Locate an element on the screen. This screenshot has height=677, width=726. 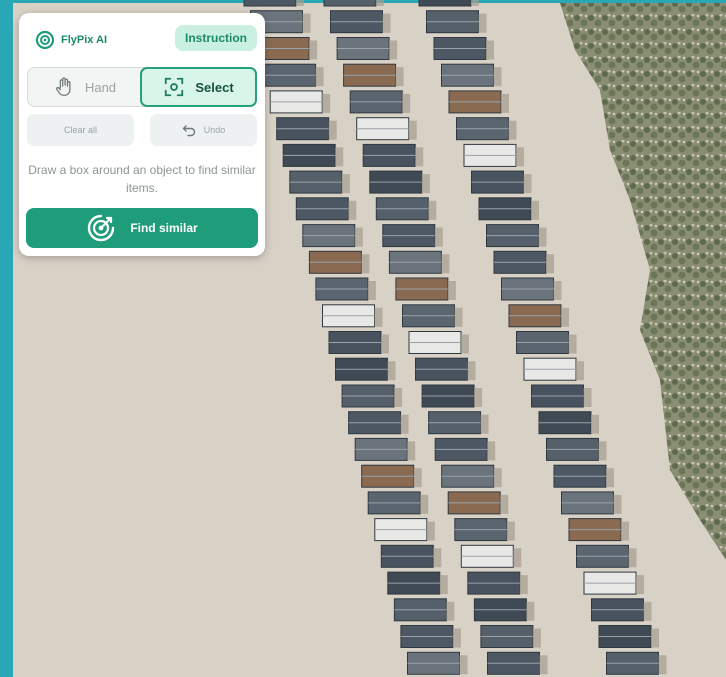
undo-label: Undo is located at coordinates (214, 130).